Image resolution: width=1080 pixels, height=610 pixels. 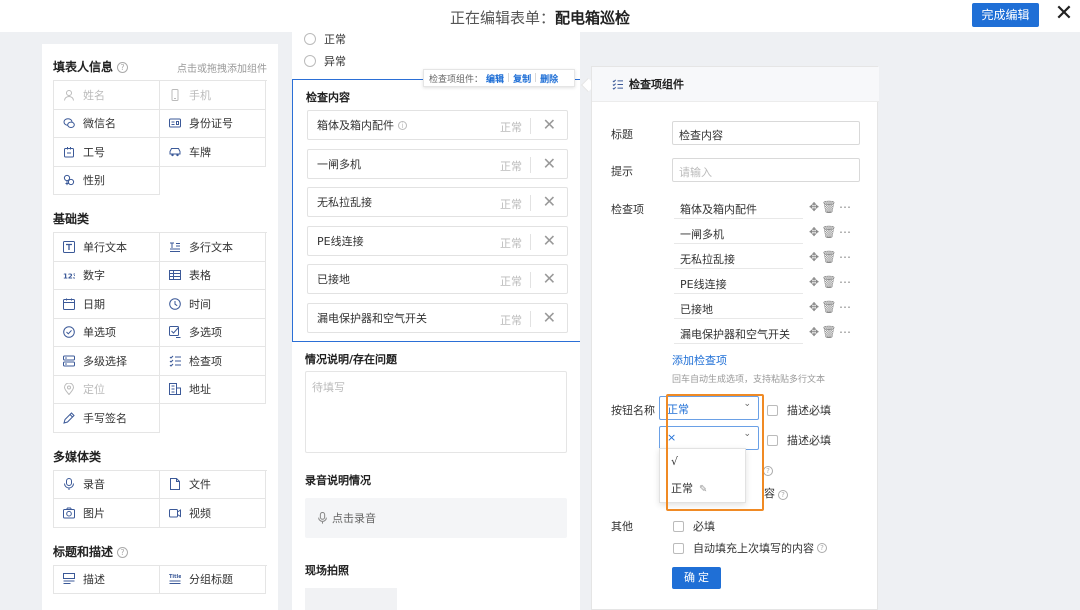 What do you see at coordinates (766, 170) in the screenshot?
I see `hint-input: 请输入` at bounding box center [766, 170].